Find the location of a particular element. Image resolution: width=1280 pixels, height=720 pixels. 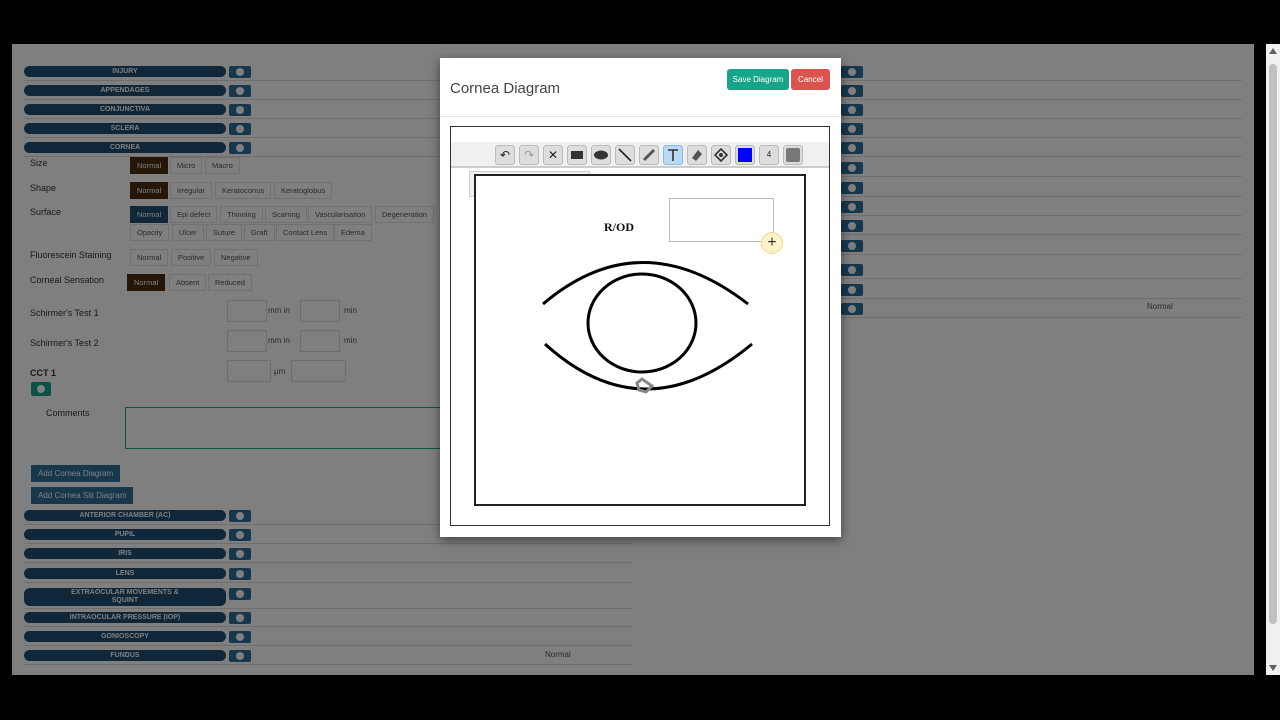

eraser-tool-icon is located at coordinates (697, 155).